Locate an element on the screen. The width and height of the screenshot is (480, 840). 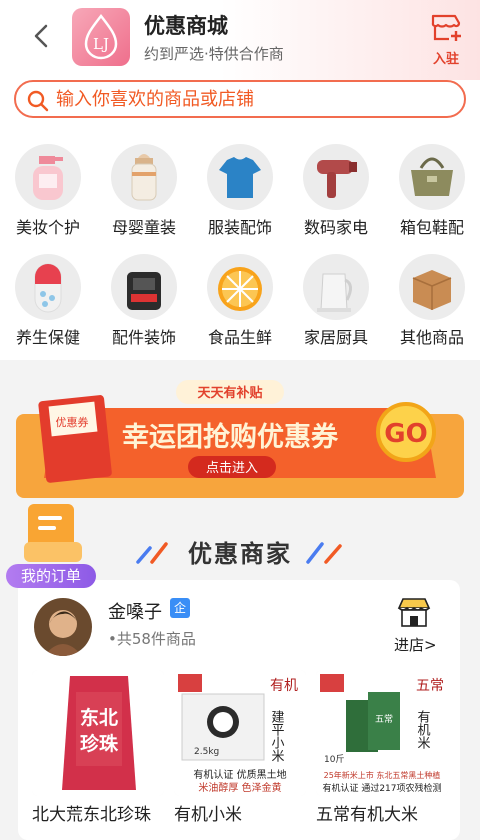
shop-icon is located at coordinates (414, 612).